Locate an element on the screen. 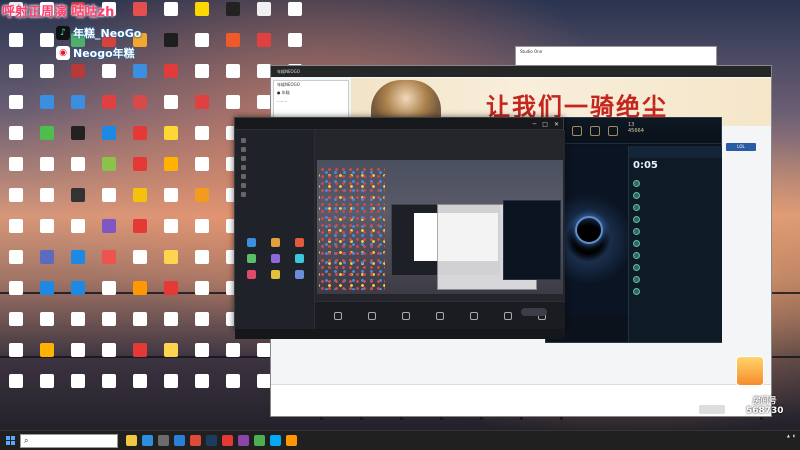  game-icon is located at coordinates (211, 440).